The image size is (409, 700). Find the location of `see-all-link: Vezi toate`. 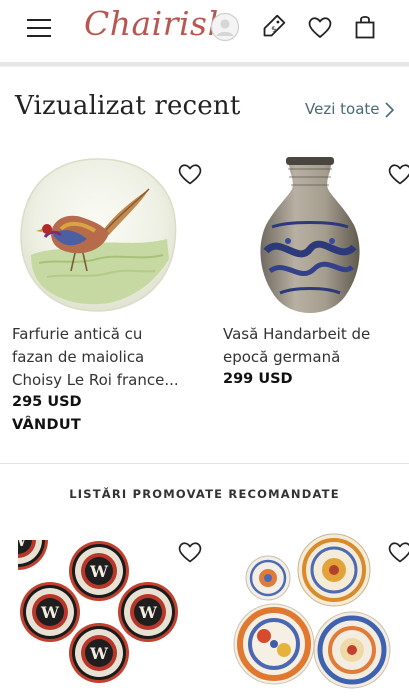

see-all-link: Vezi toate is located at coordinates (342, 109).